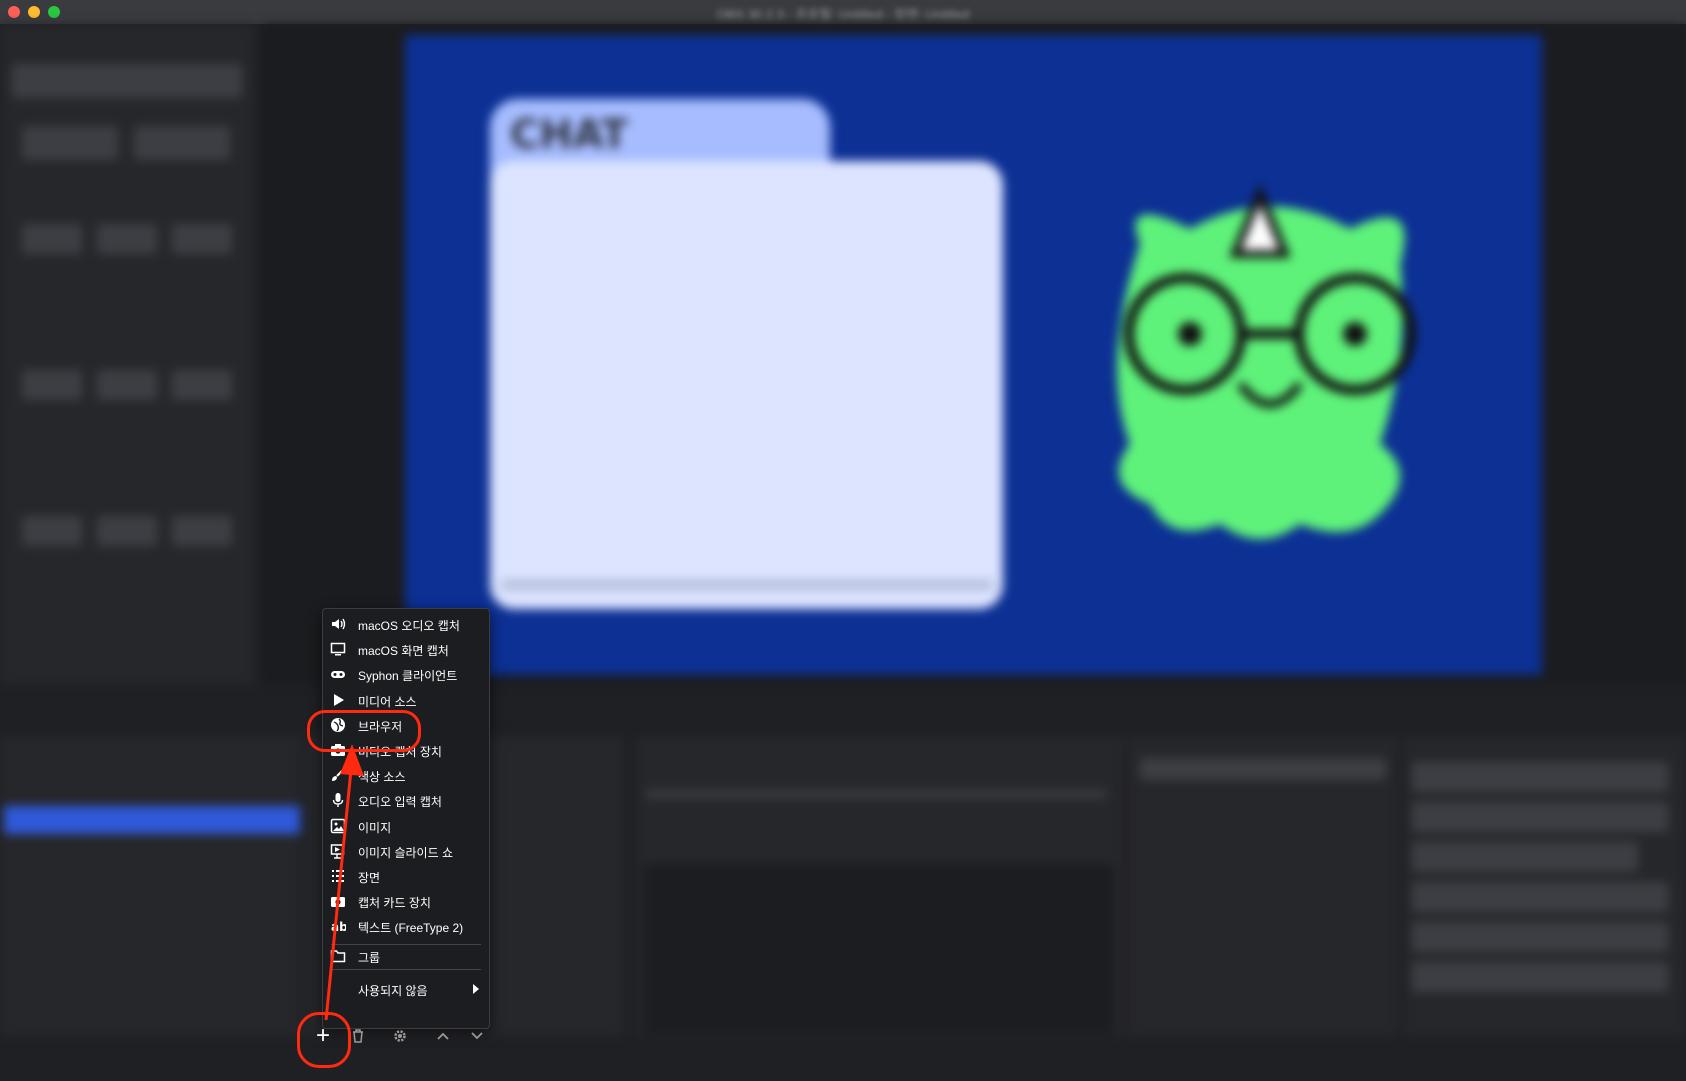  I want to click on gamepad-icon, so click(338, 674).